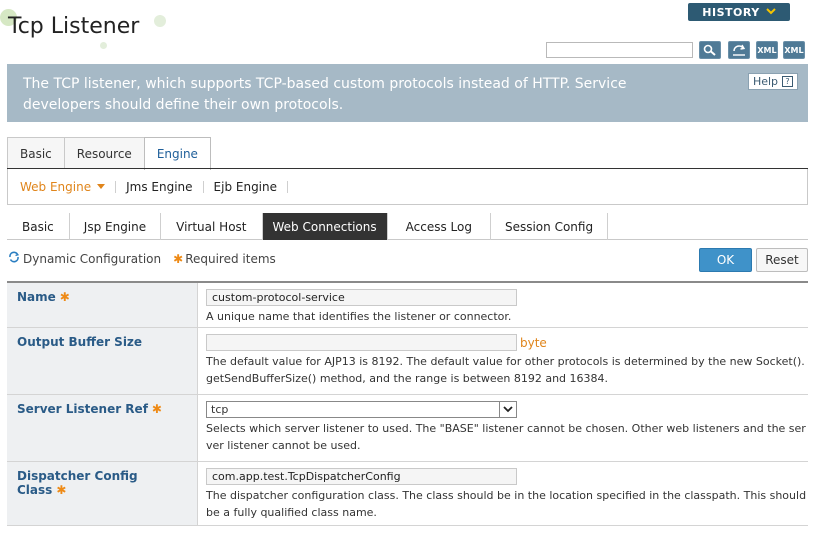 The height and width of the screenshot is (537, 814). Describe the element at coordinates (550, 226) in the screenshot. I see `tab-session-config: Session Config` at that location.